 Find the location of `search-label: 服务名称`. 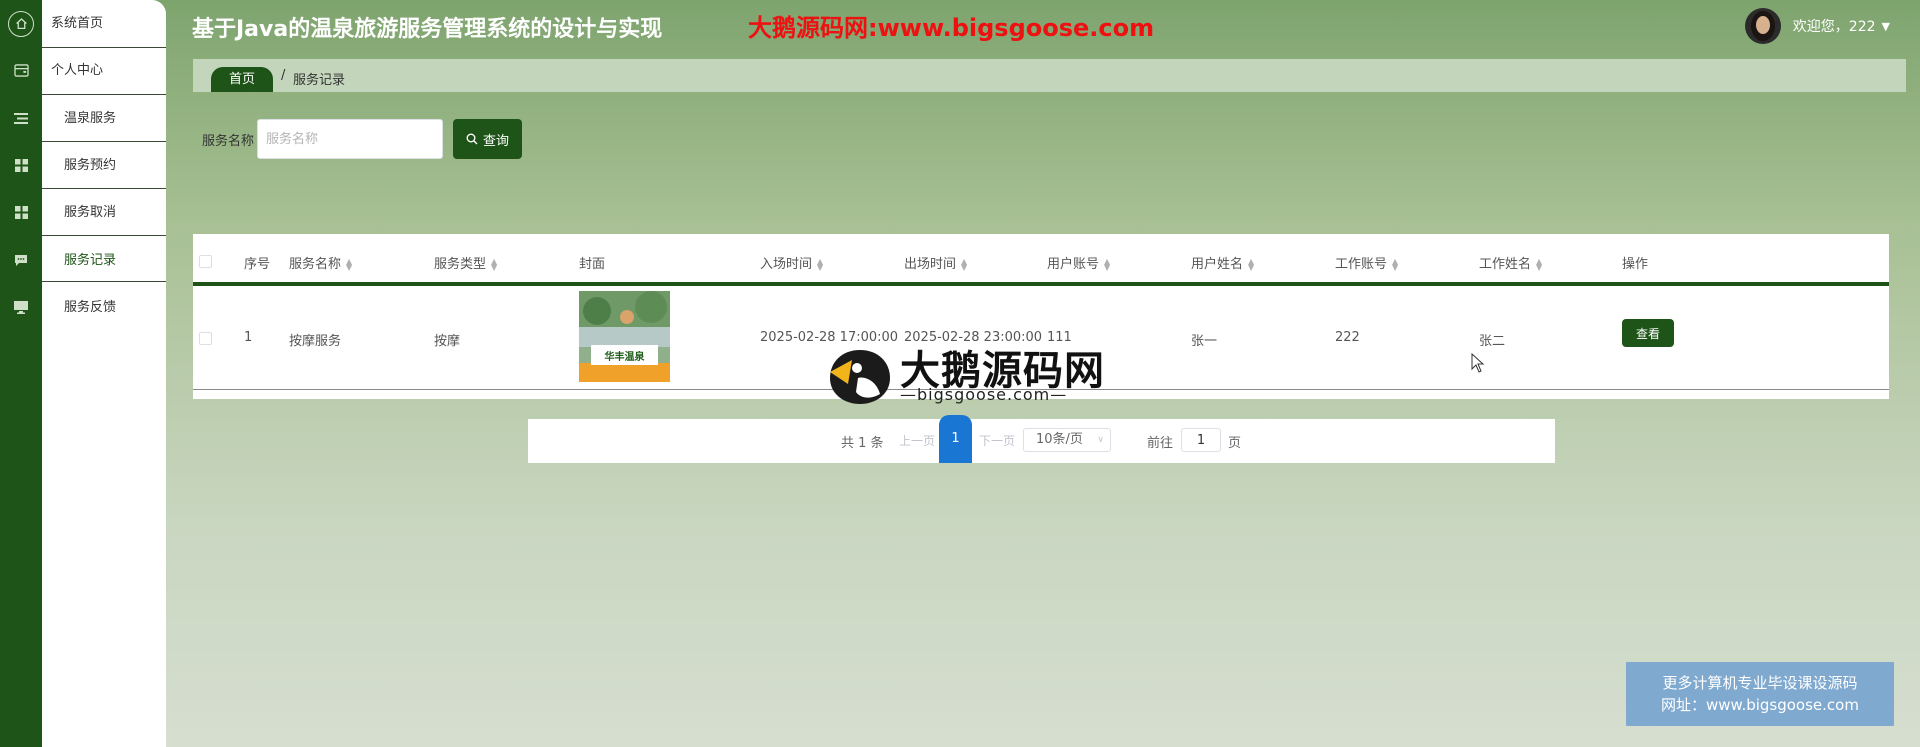

search-label: 服务名称 is located at coordinates (228, 141).